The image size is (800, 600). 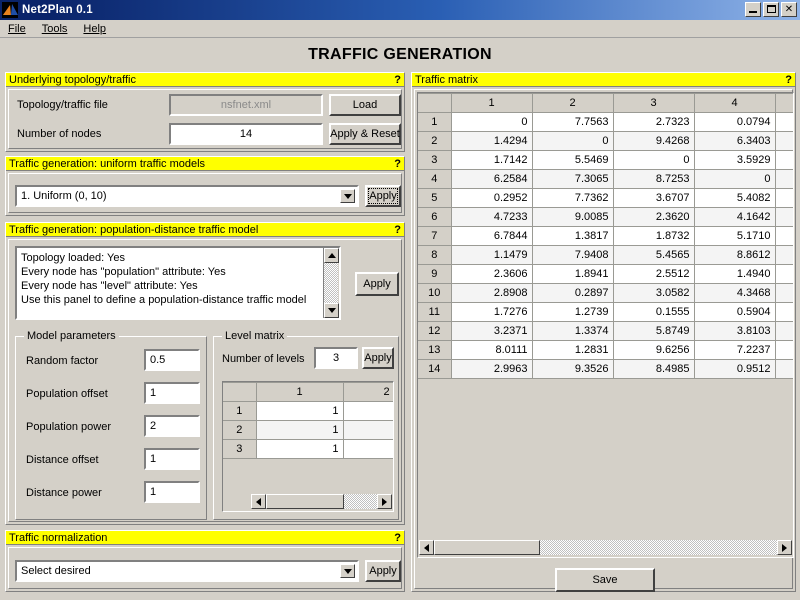 What do you see at coordinates (573, 198) in the screenshot?
I see `table-cell: 7.7362` at bounding box center [573, 198].